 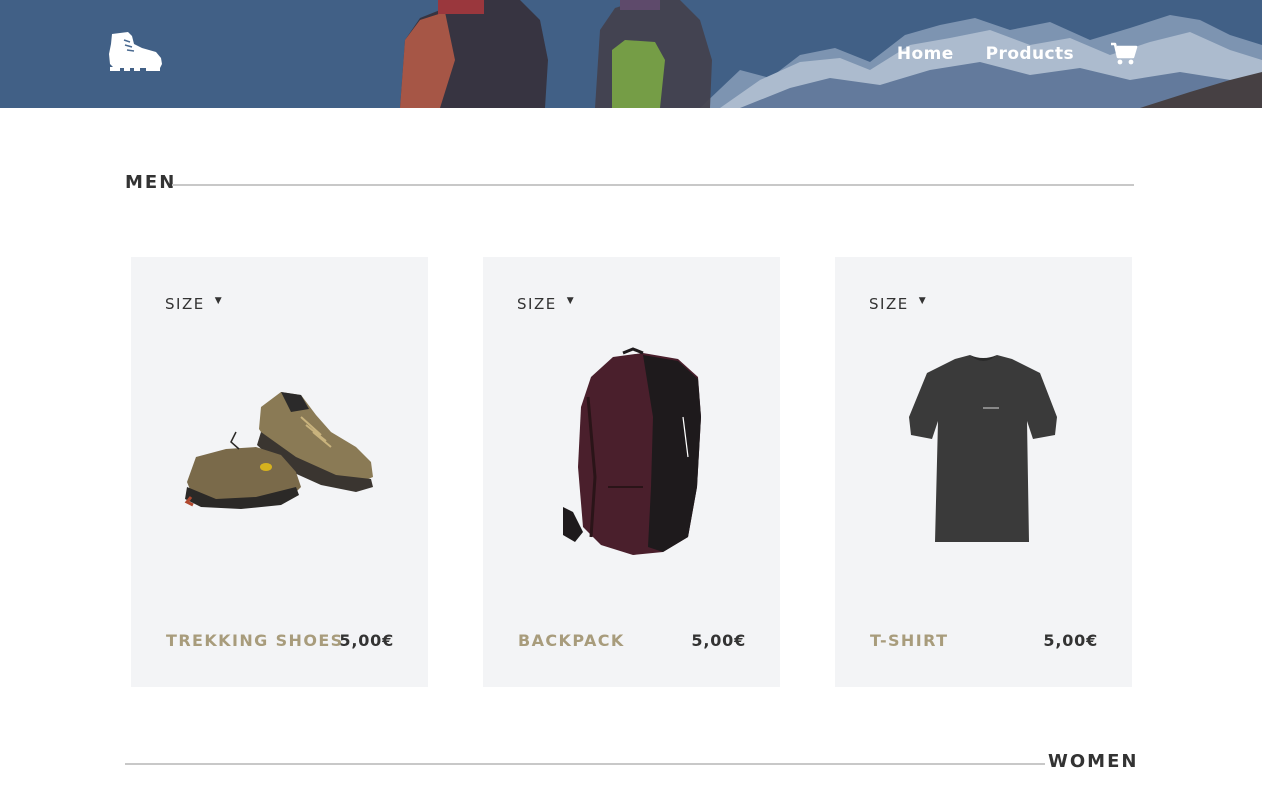 I want to click on section-title-men: MEN, so click(x=151, y=182).